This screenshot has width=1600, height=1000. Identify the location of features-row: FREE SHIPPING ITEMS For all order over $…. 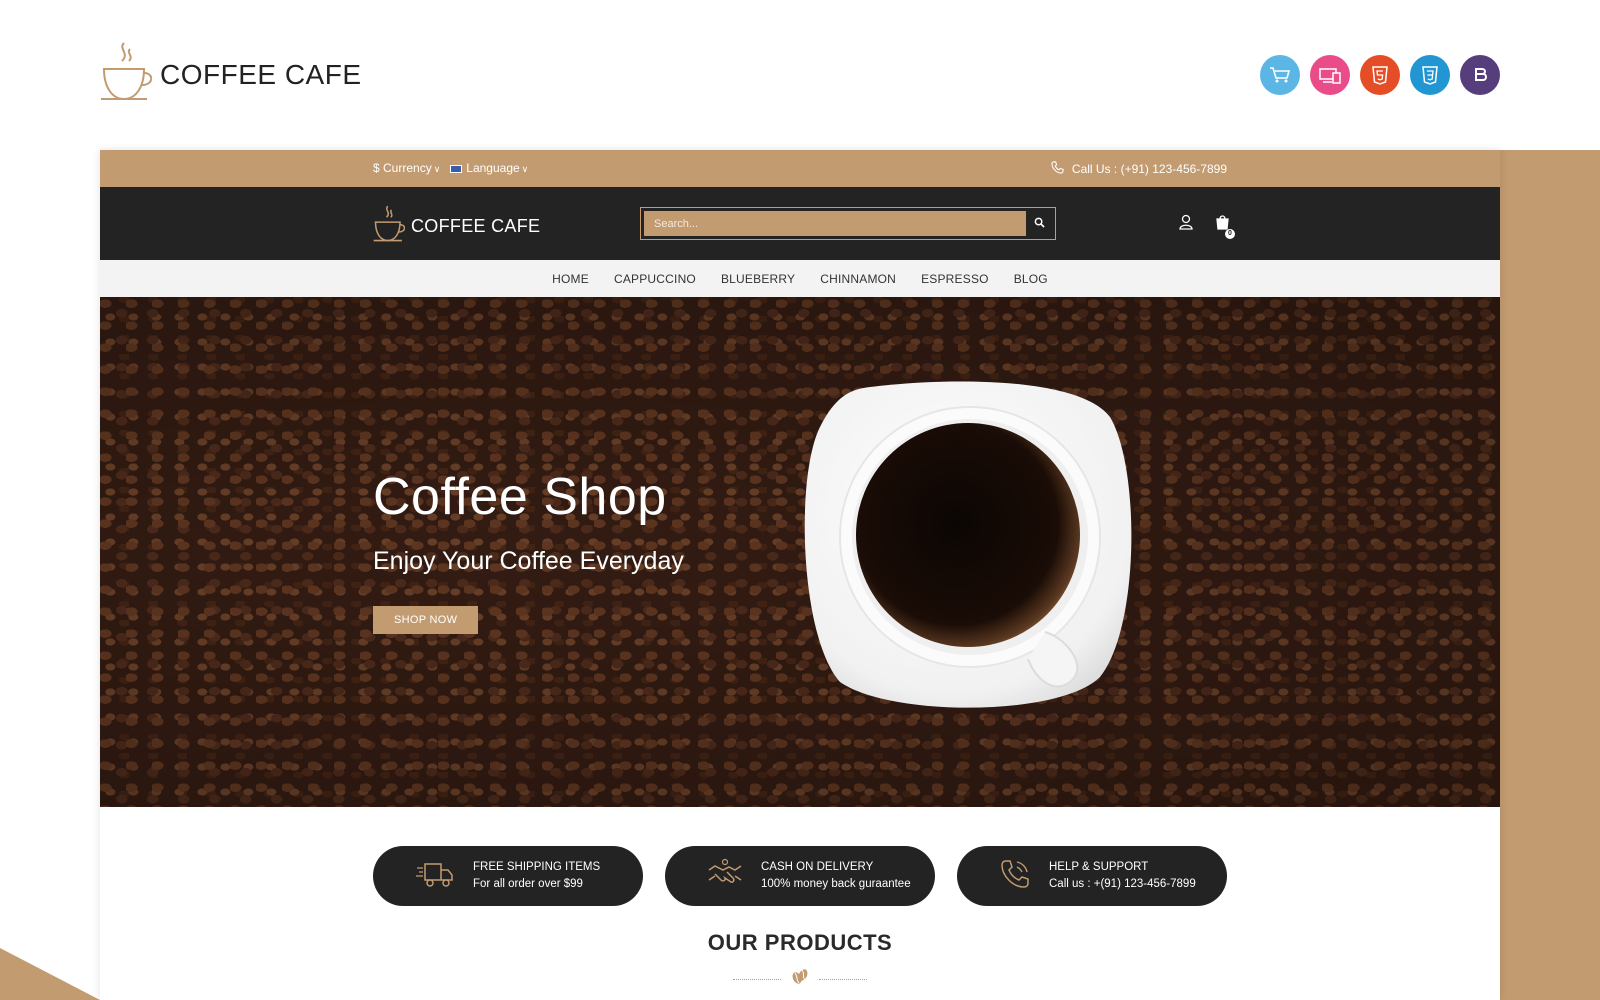
(800, 876).